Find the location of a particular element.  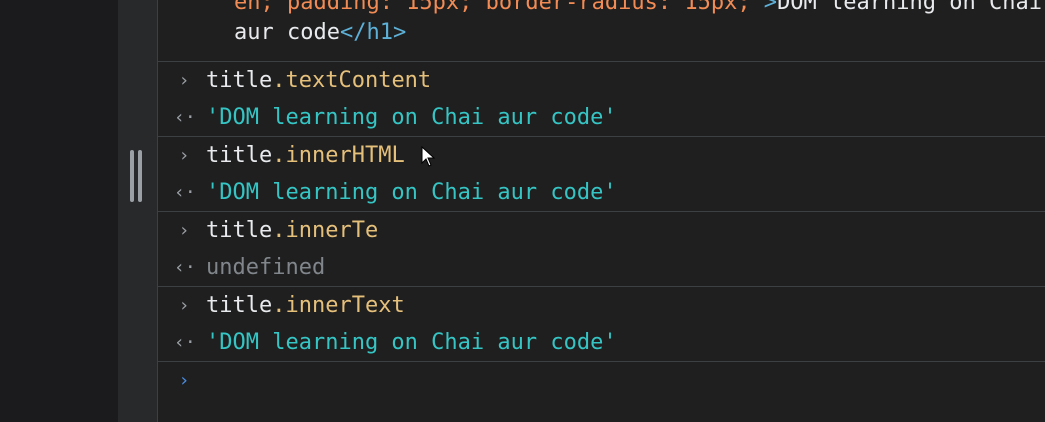

prompt-chevron-icon: › is located at coordinates (184, 380).